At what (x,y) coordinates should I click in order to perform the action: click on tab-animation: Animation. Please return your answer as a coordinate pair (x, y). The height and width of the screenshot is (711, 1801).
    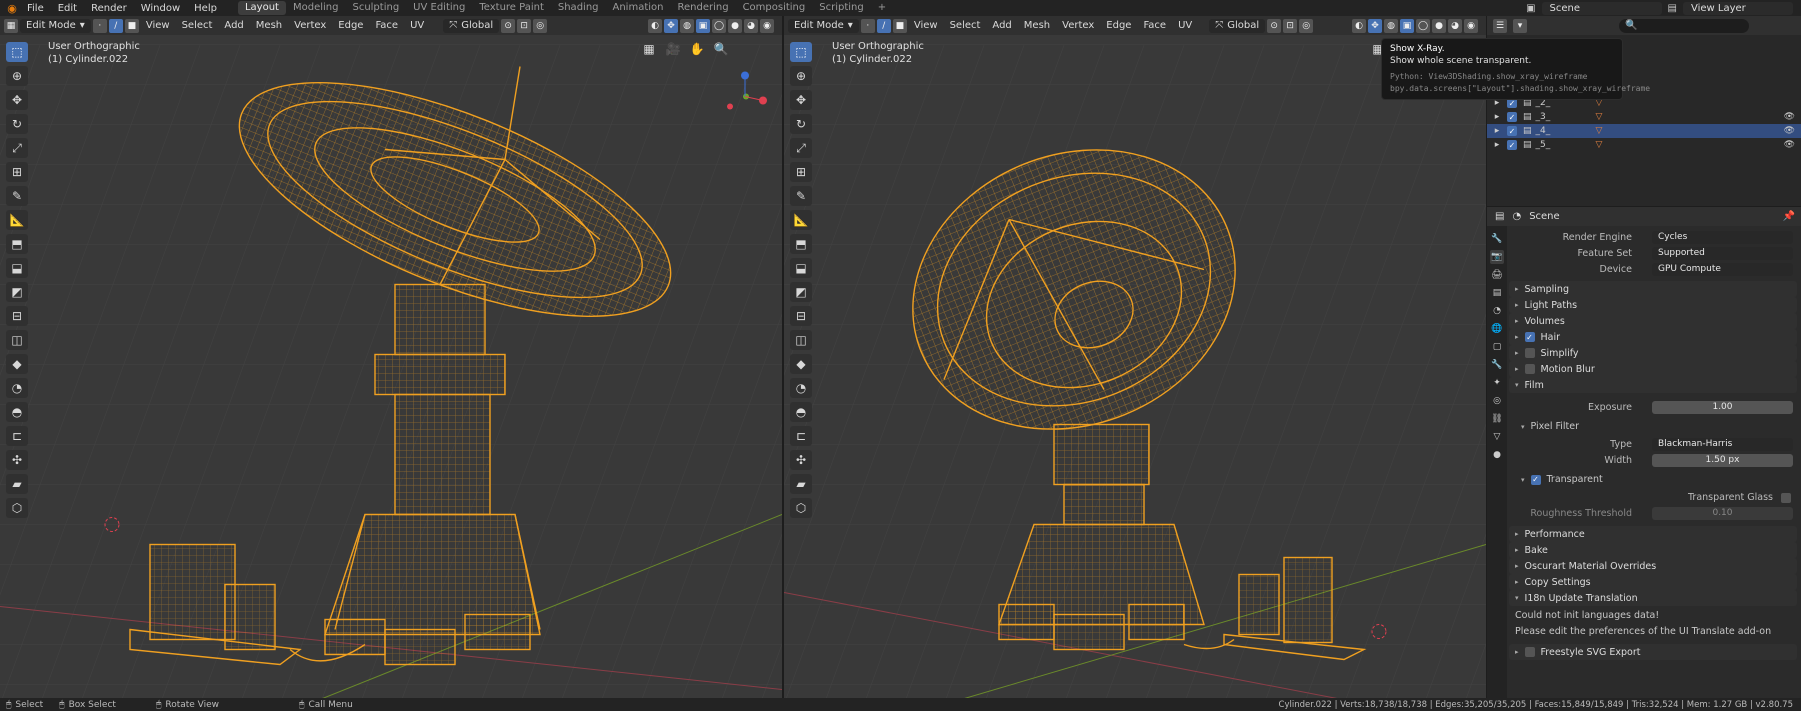
    Looking at the image, I should click on (638, 8).